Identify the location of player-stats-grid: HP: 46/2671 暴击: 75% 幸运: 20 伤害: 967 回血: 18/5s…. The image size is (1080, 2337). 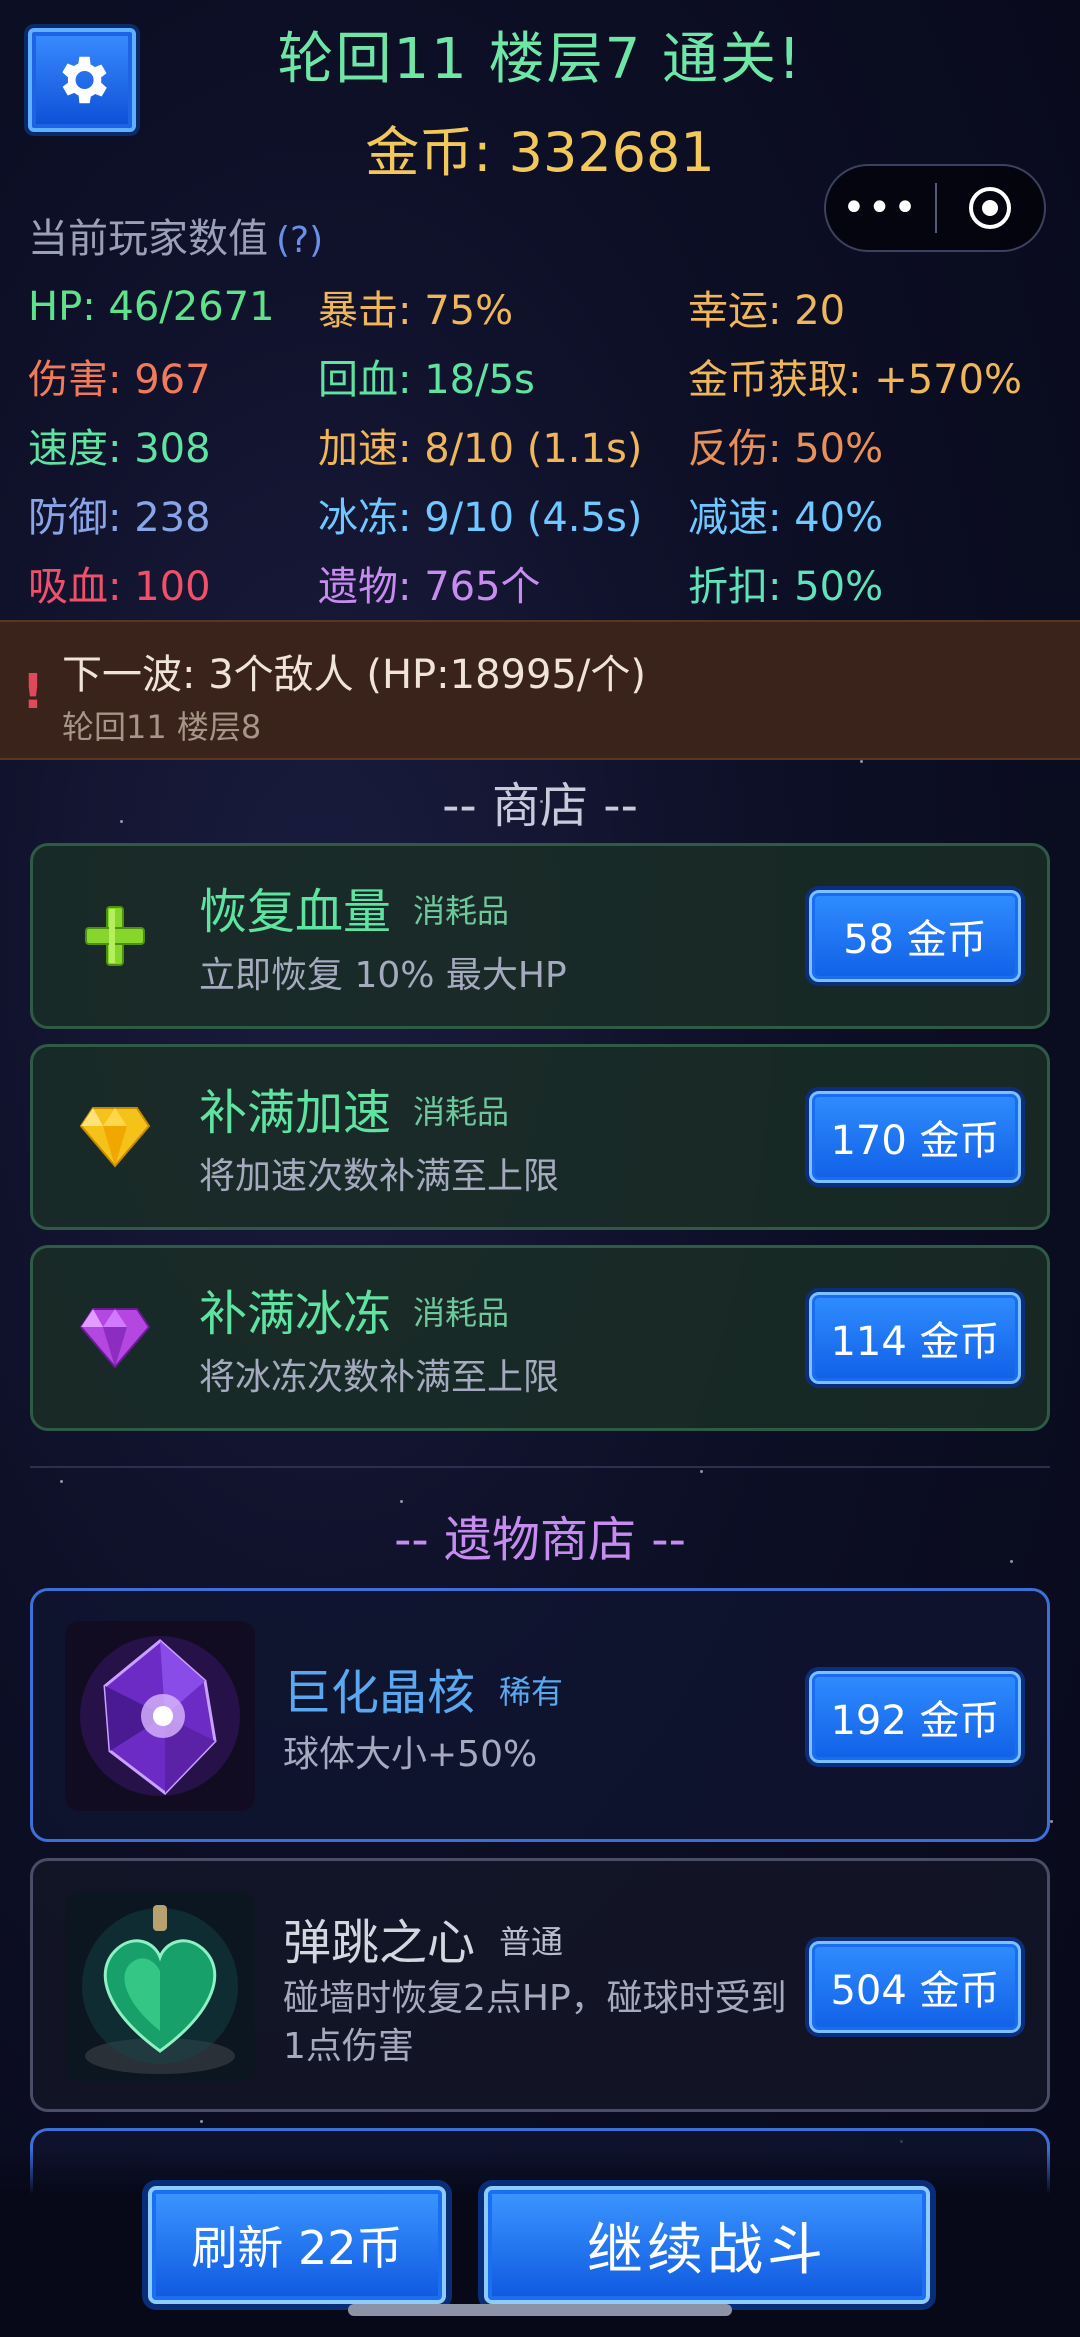
(548, 444).